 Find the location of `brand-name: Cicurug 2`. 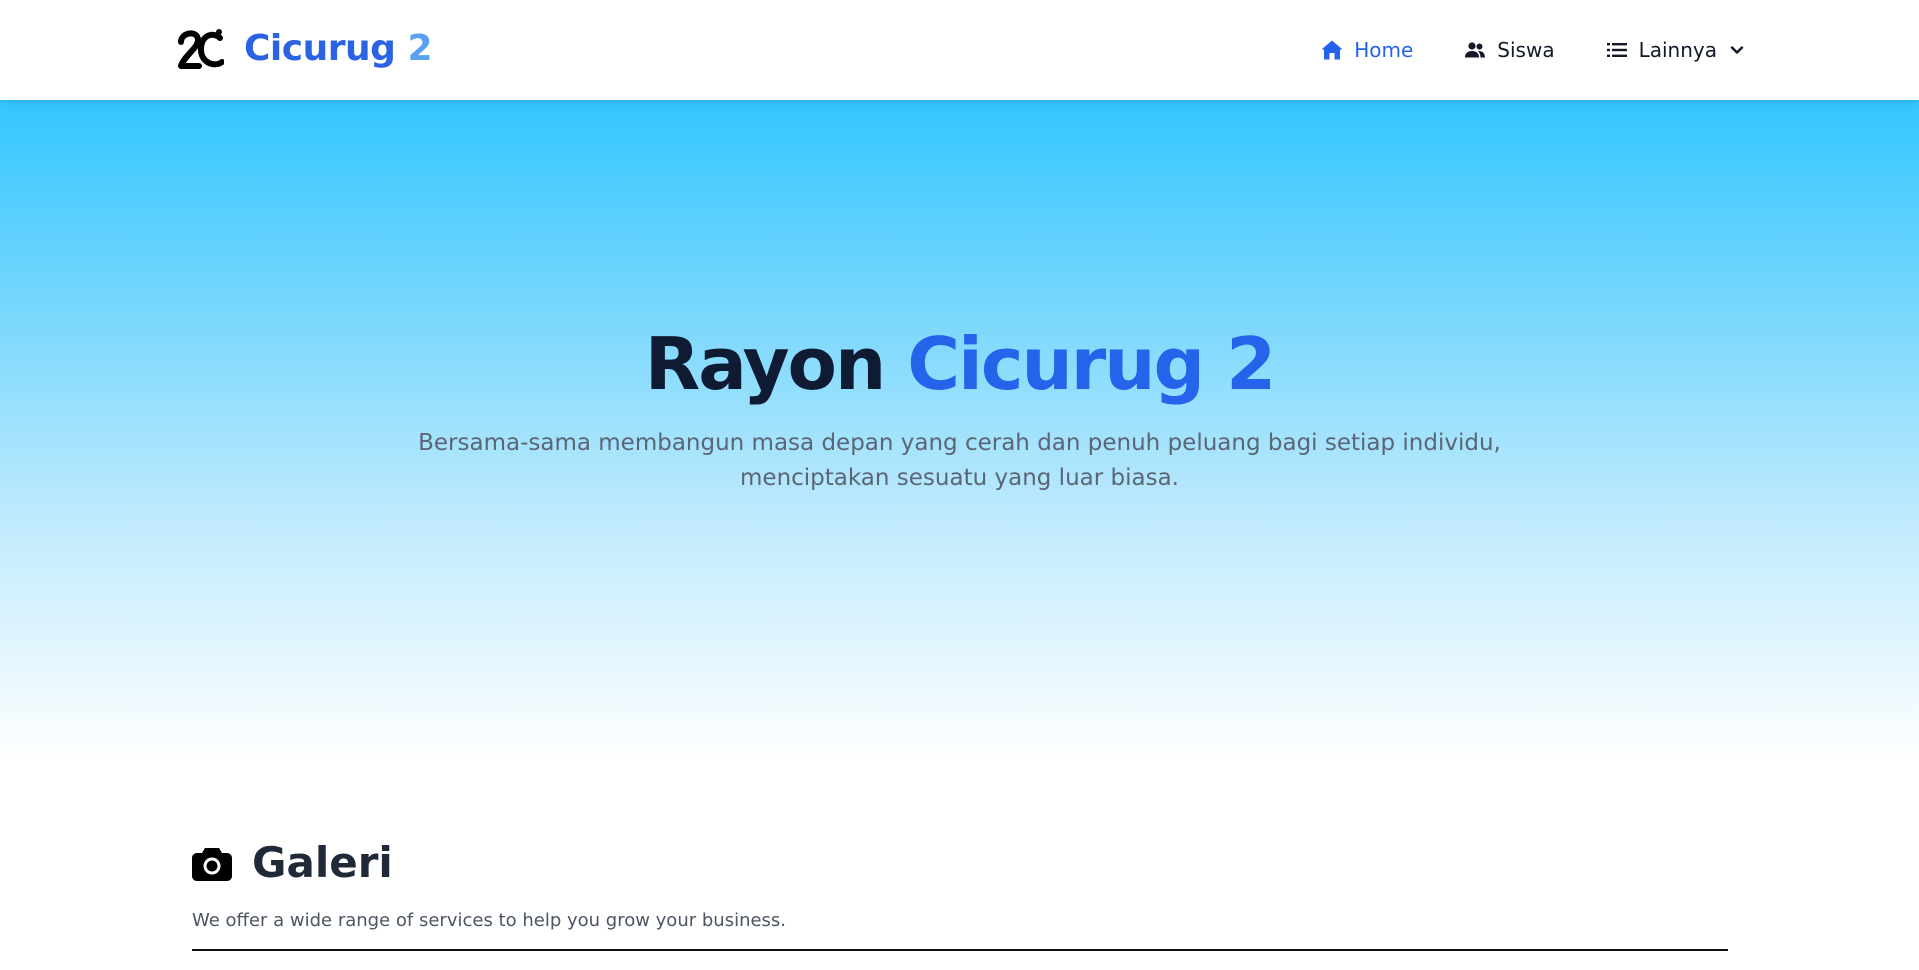

brand-name: Cicurug 2 is located at coordinates (338, 49).